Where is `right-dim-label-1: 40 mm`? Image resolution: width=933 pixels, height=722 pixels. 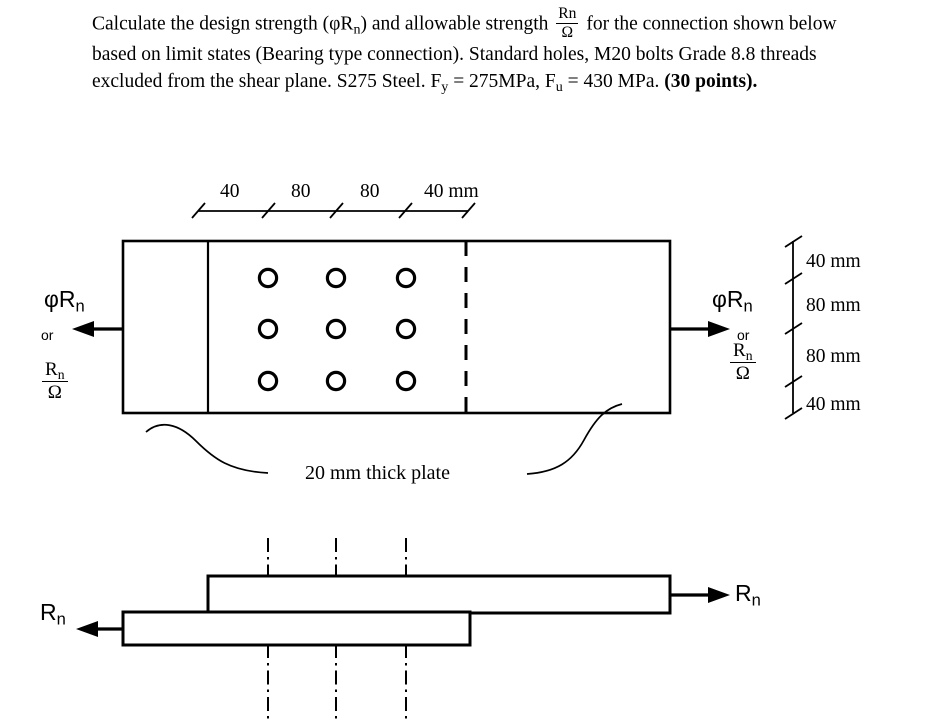
right-dim-label-1: 40 mm is located at coordinates (833, 261).